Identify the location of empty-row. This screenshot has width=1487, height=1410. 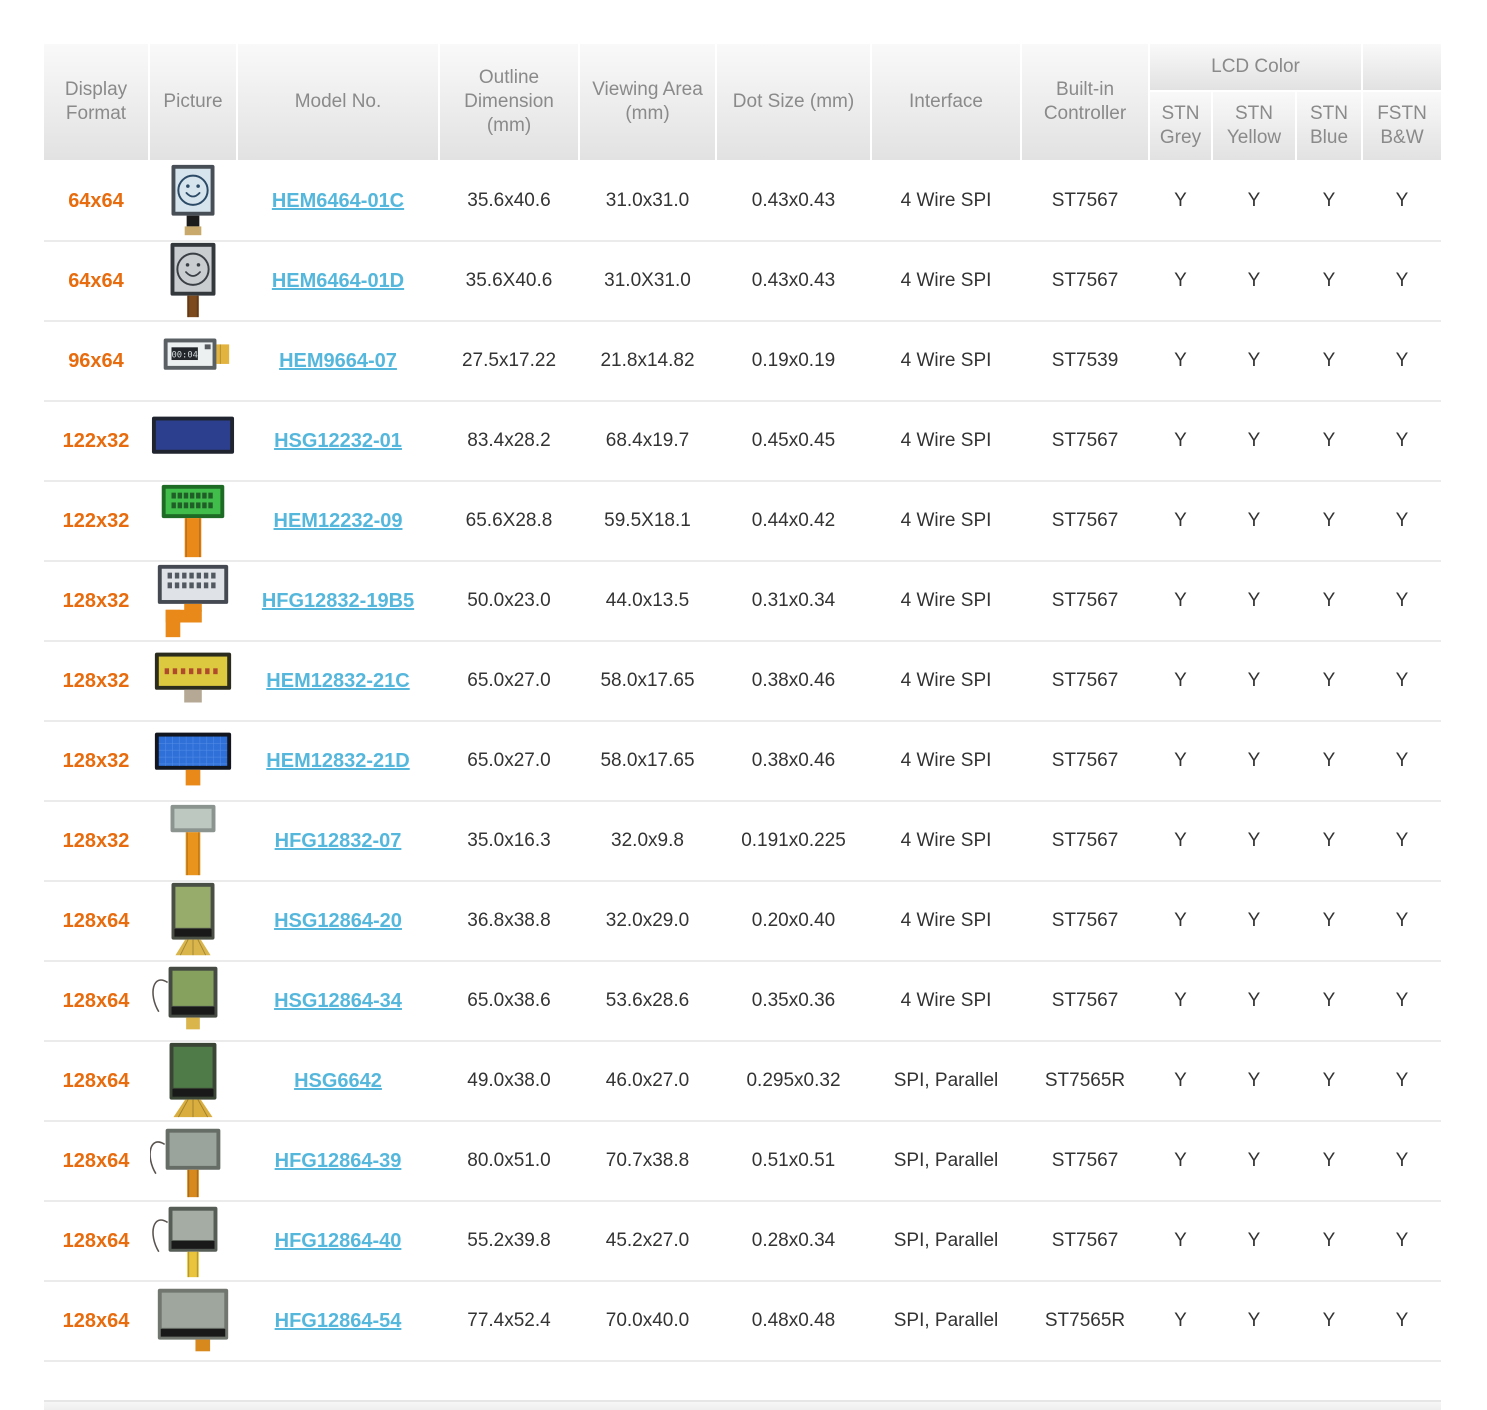
(742, 1382).